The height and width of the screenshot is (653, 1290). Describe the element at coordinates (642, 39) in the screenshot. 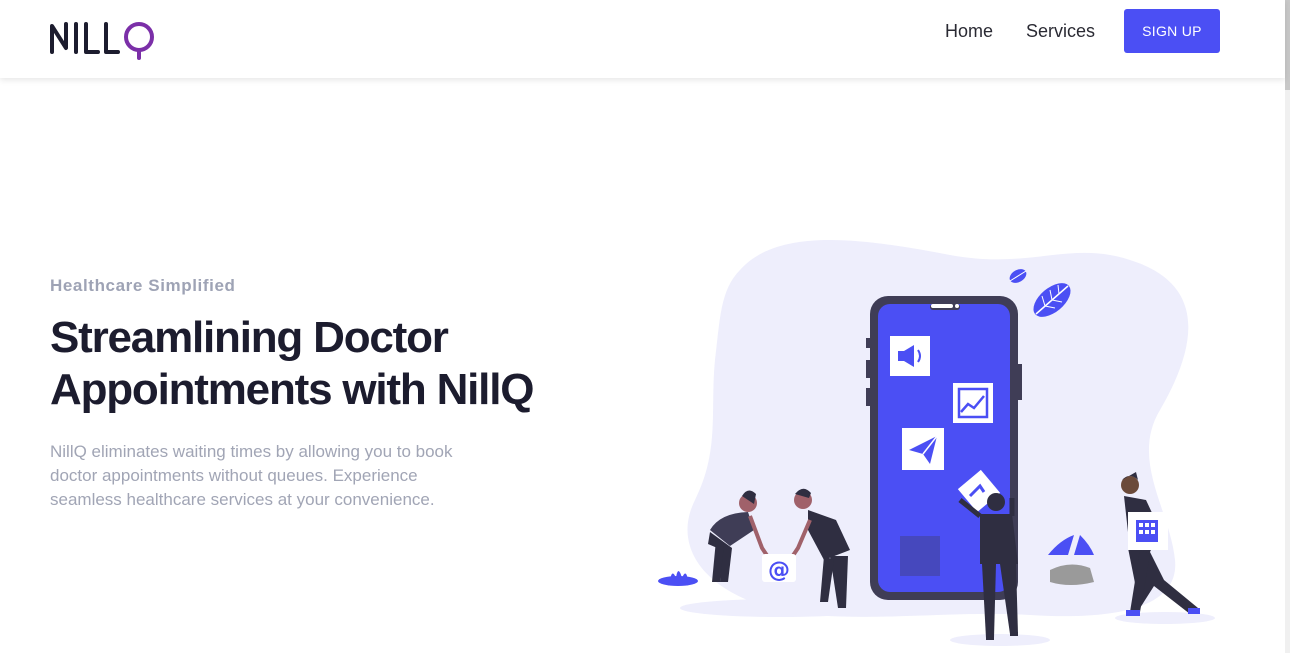

I see `site-header: Home Services SIGN UP` at that location.